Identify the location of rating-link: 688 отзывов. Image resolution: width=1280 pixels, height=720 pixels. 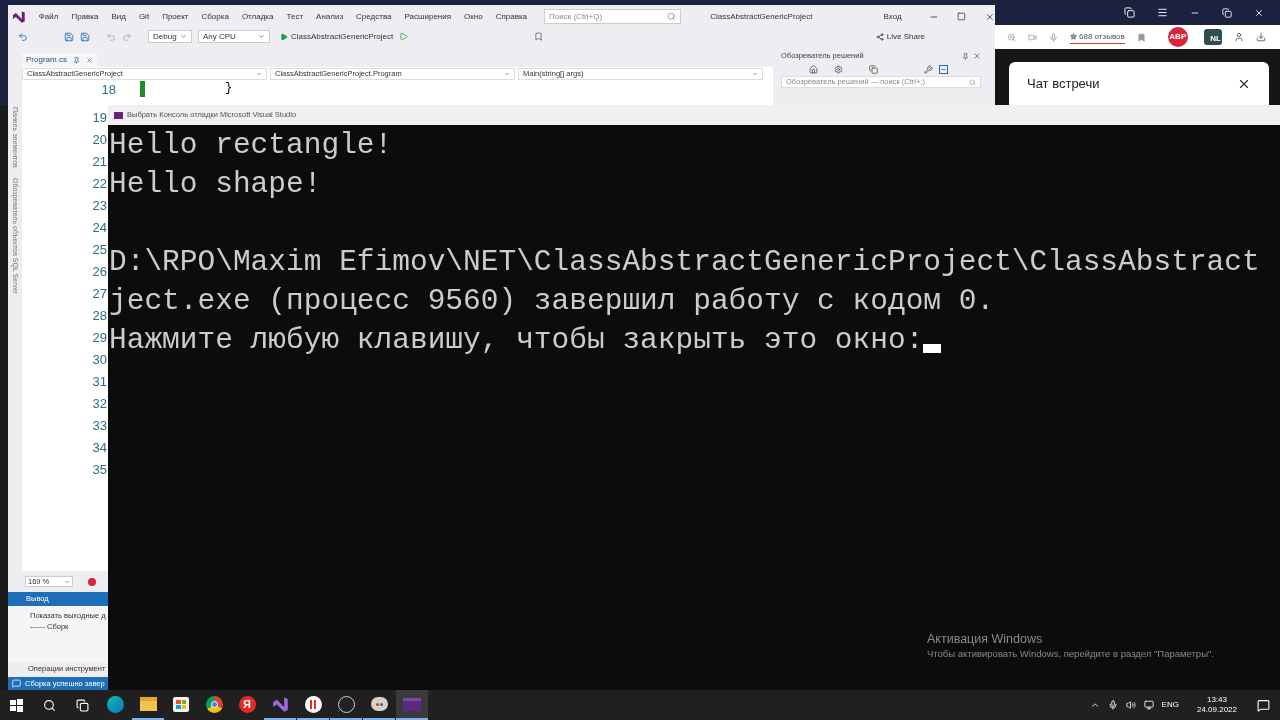
(1097, 37).